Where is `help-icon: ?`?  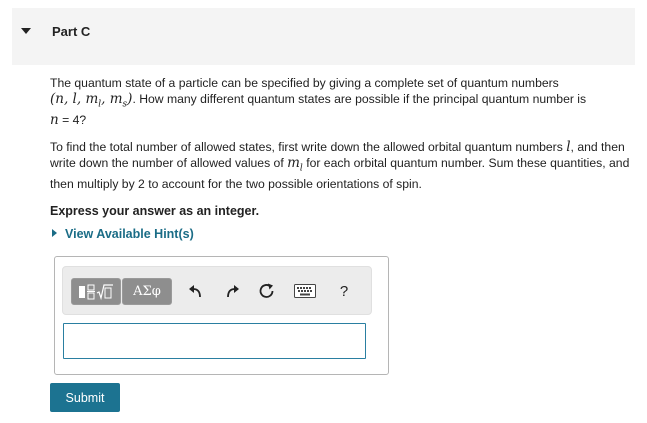 help-icon: ? is located at coordinates (344, 291).